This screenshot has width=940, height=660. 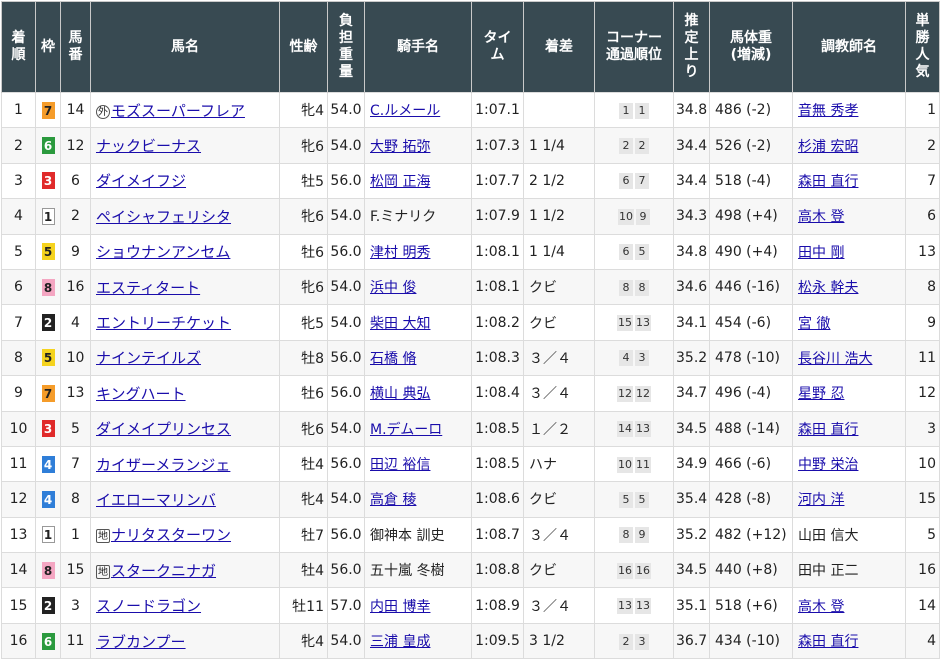 I want to click on horse-name-link: ダイメイプリンセス, so click(x=163, y=429).